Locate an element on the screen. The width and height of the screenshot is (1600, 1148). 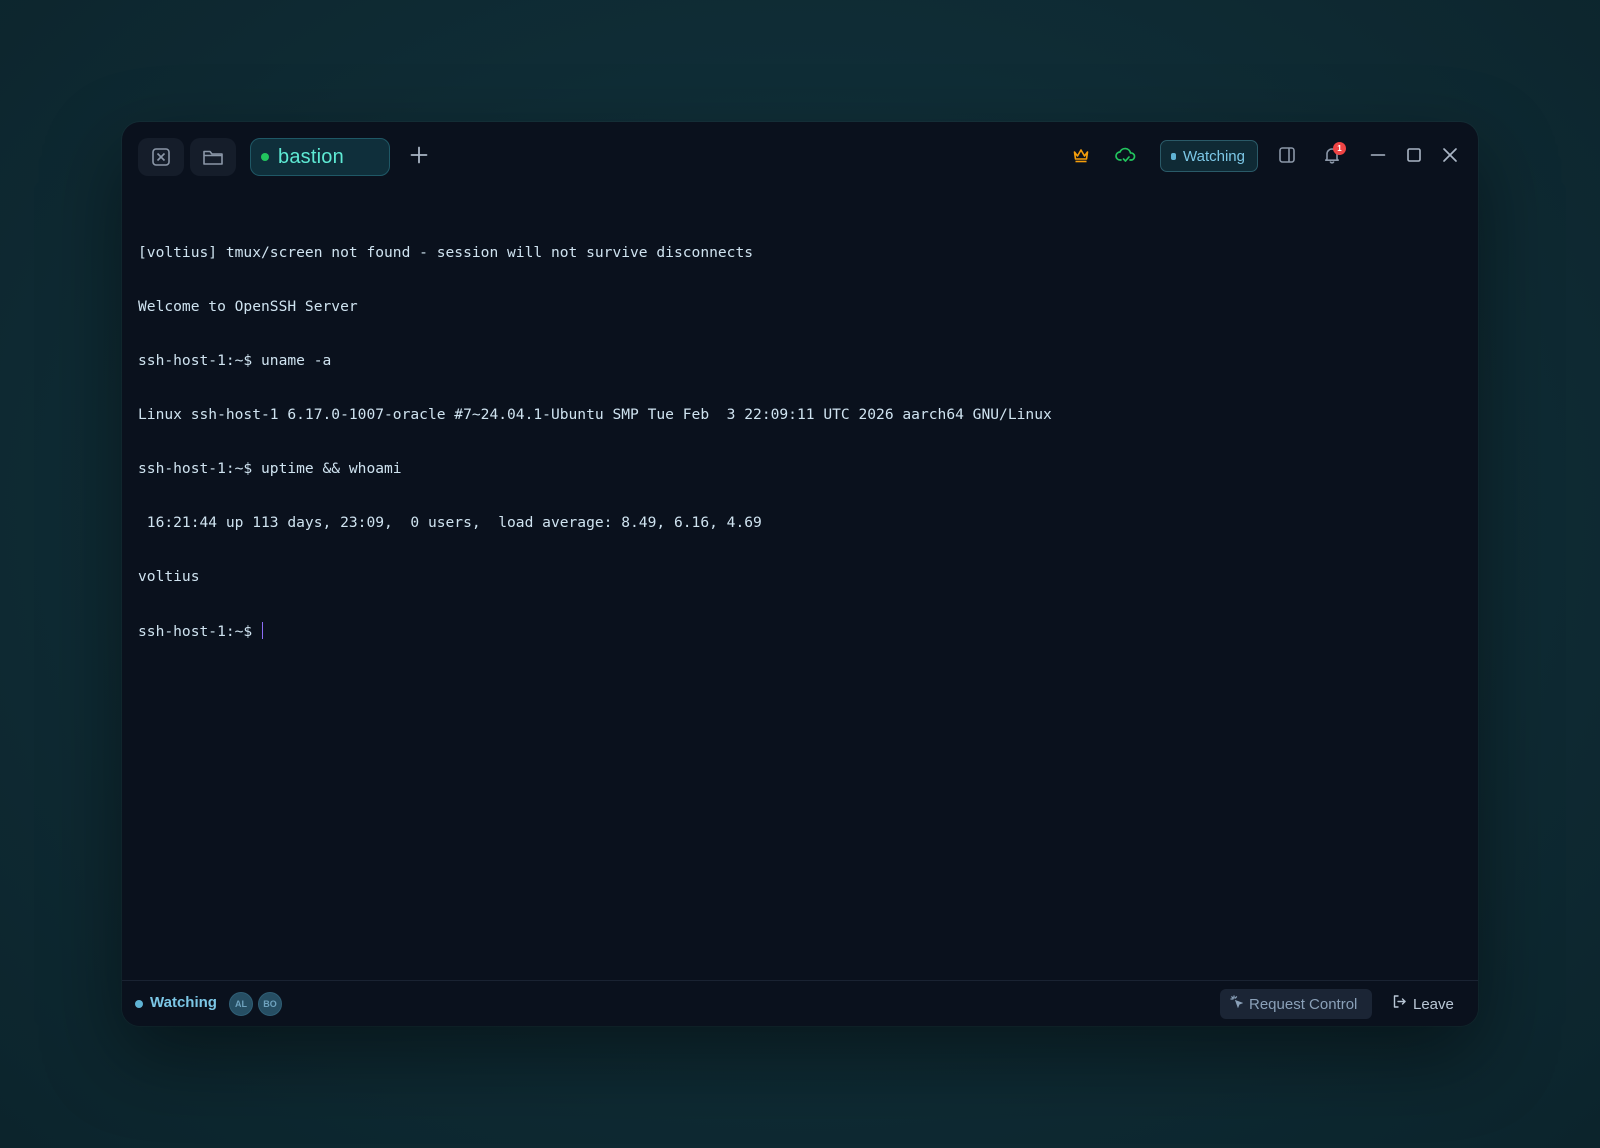
owner-button is located at coordinates (1081, 157).